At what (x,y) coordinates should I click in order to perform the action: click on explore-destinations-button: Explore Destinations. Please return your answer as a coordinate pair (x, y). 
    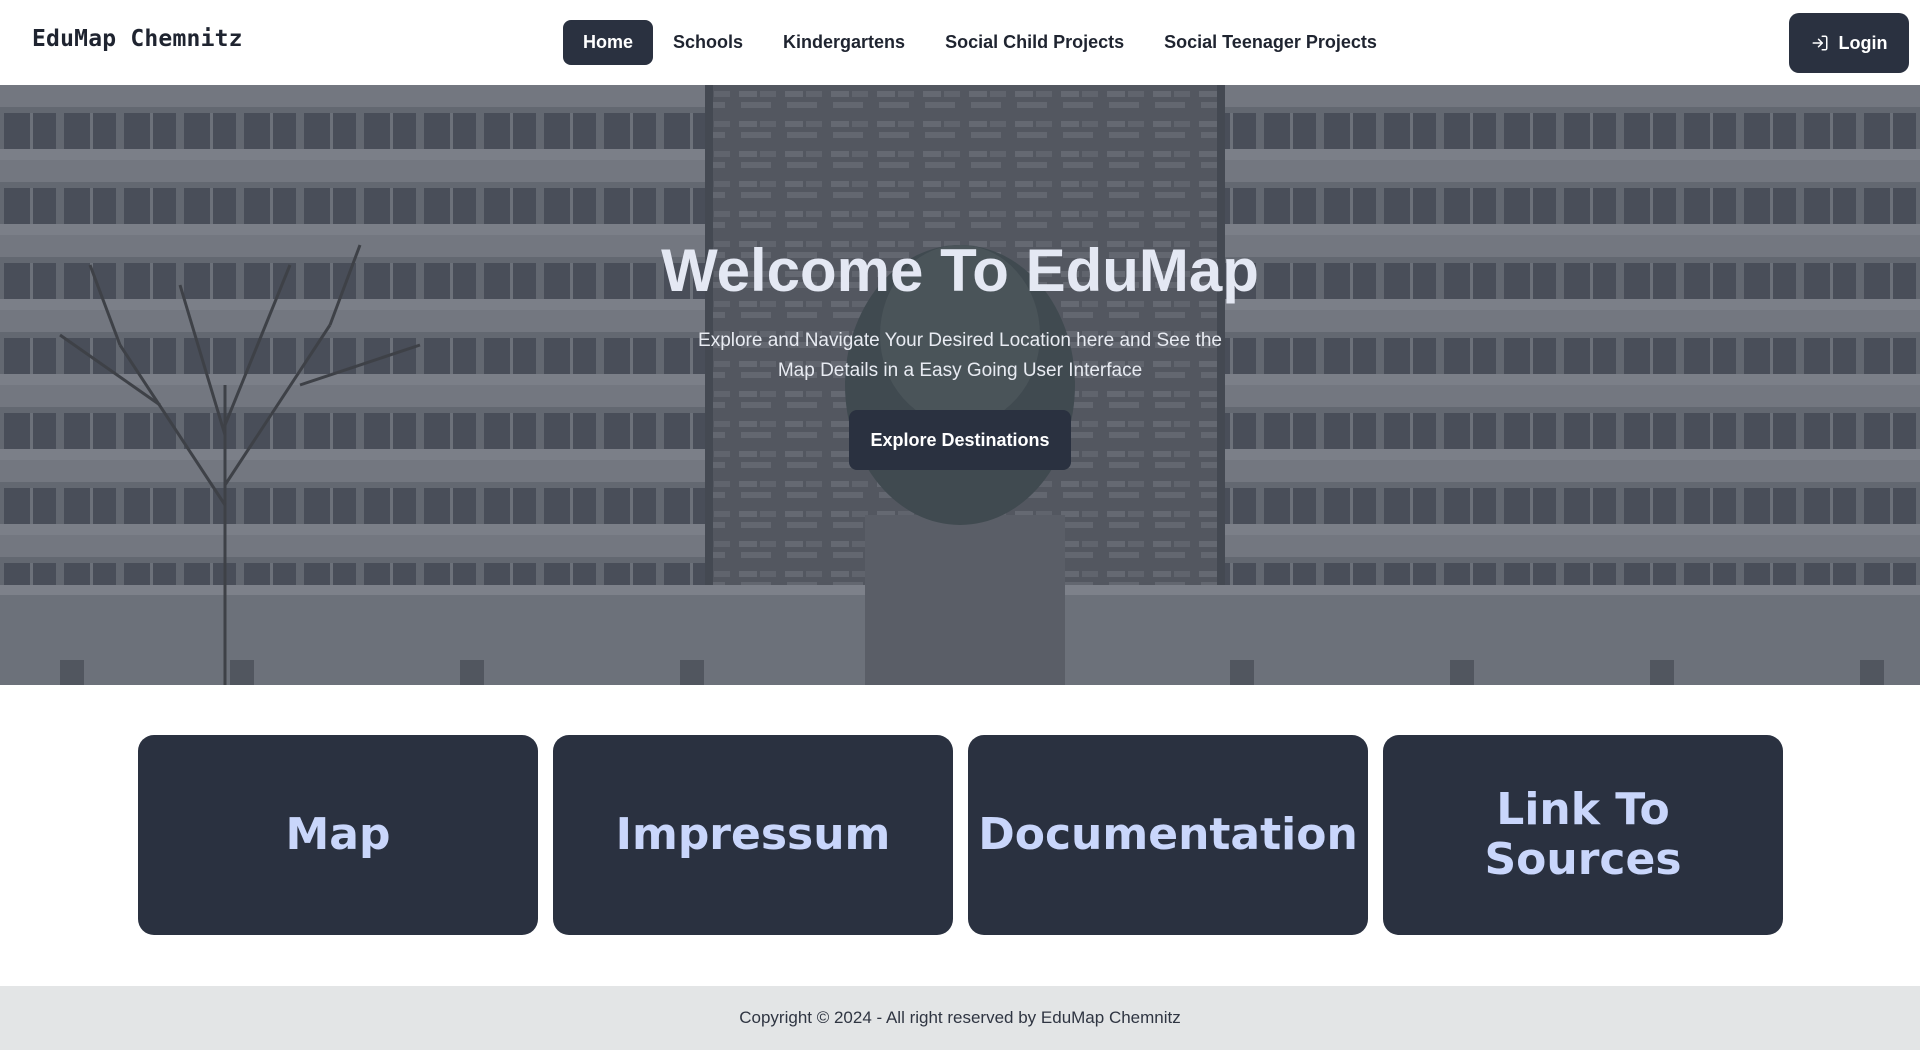
    Looking at the image, I should click on (960, 440).